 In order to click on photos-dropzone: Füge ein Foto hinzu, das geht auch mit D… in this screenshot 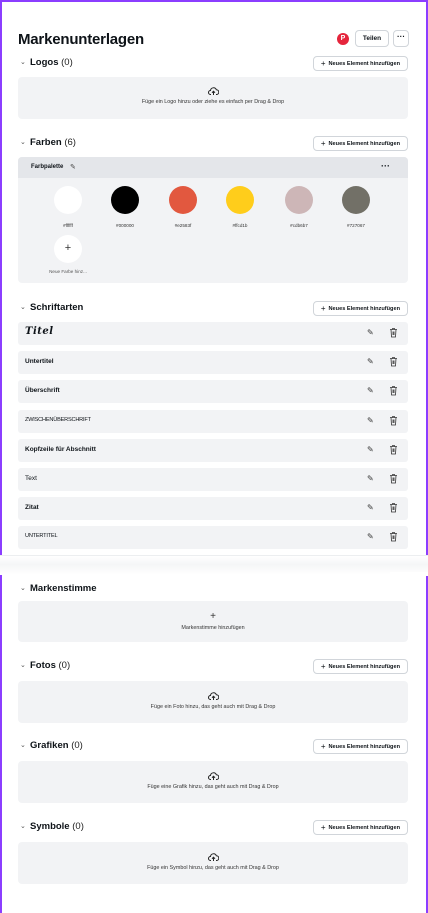, I will do `click(213, 702)`.